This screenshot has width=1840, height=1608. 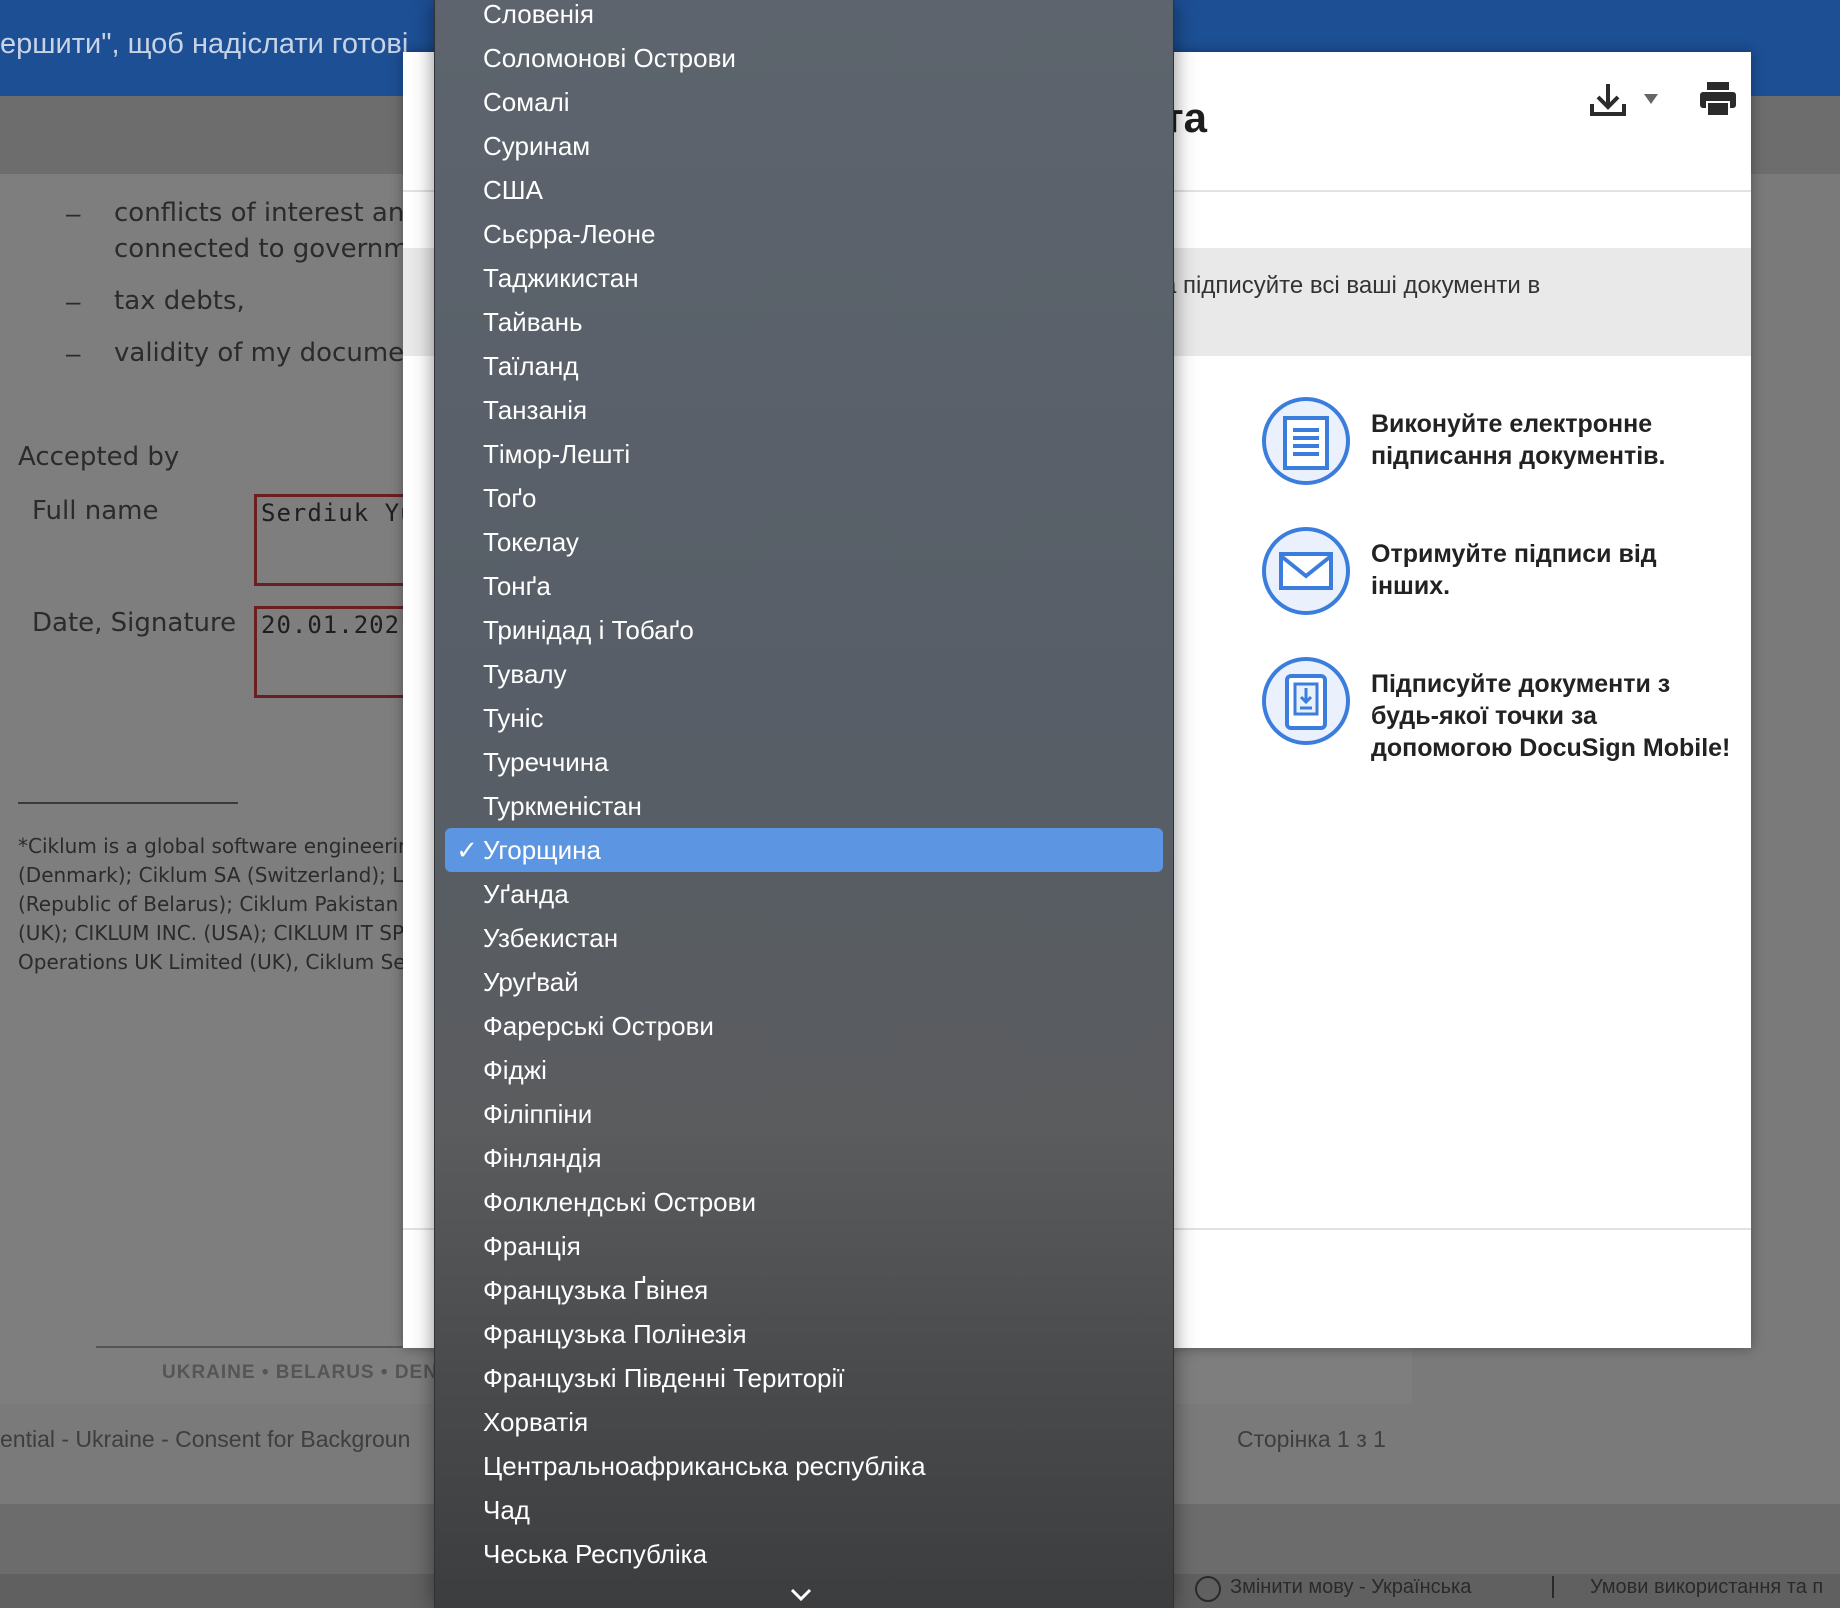 I want to click on print-button, so click(x=1718, y=100).